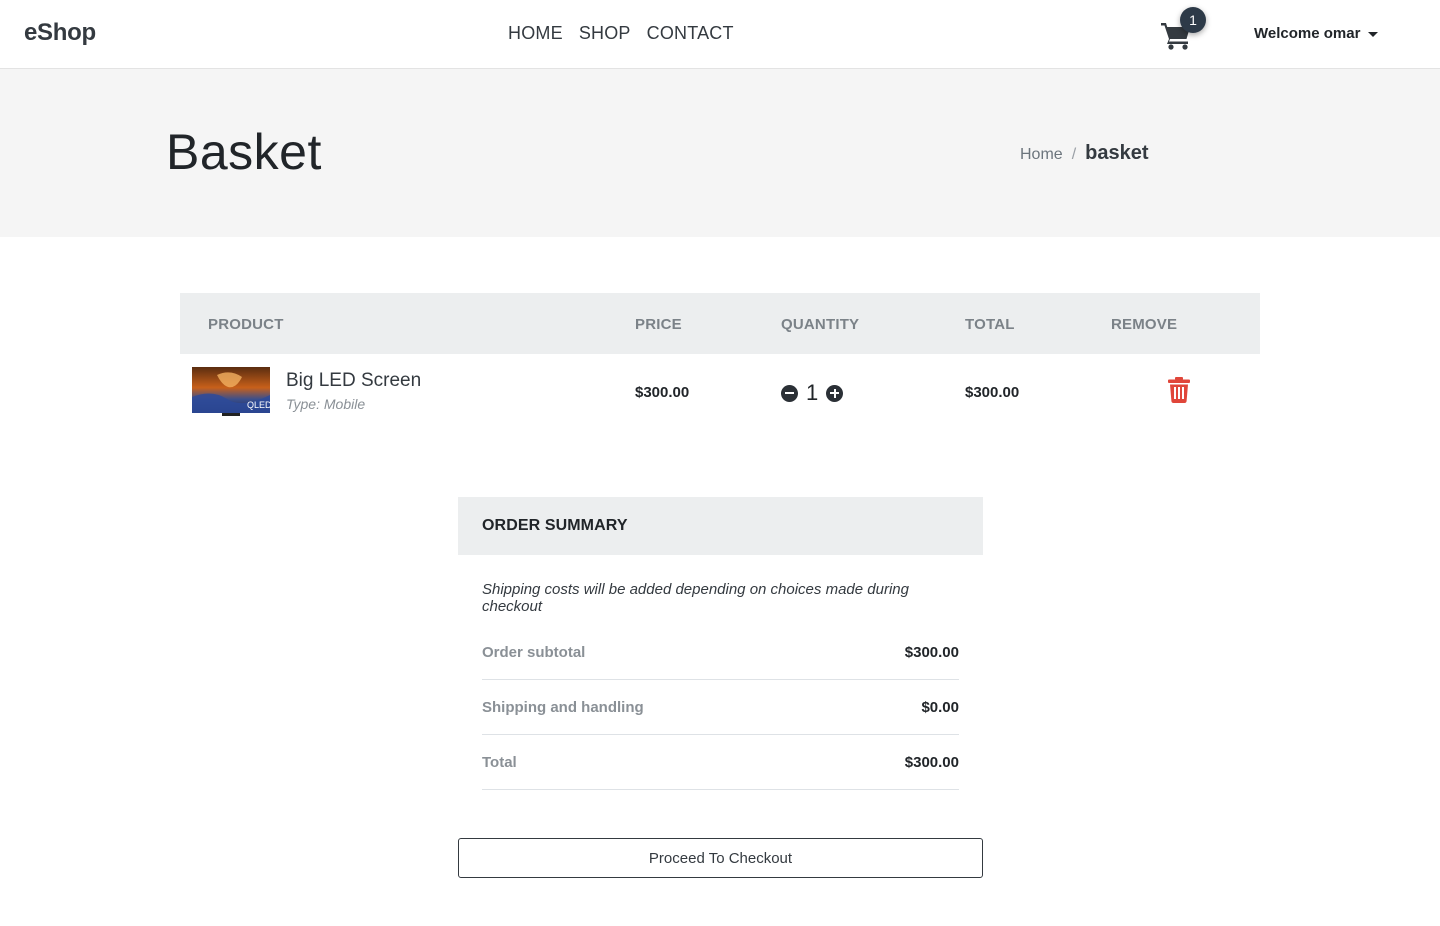 Image resolution: width=1440 pixels, height=926 pixels. I want to click on product-price: $300.00, so click(662, 392).